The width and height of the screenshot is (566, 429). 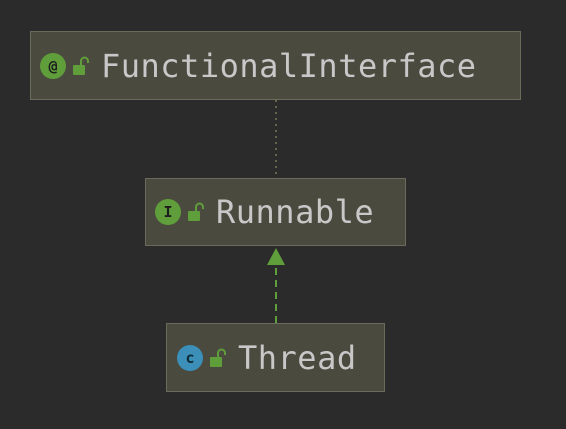 What do you see at coordinates (289, 65) in the screenshot?
I see `node-label: FunctionalInterface` at bounding box center [289, 65].